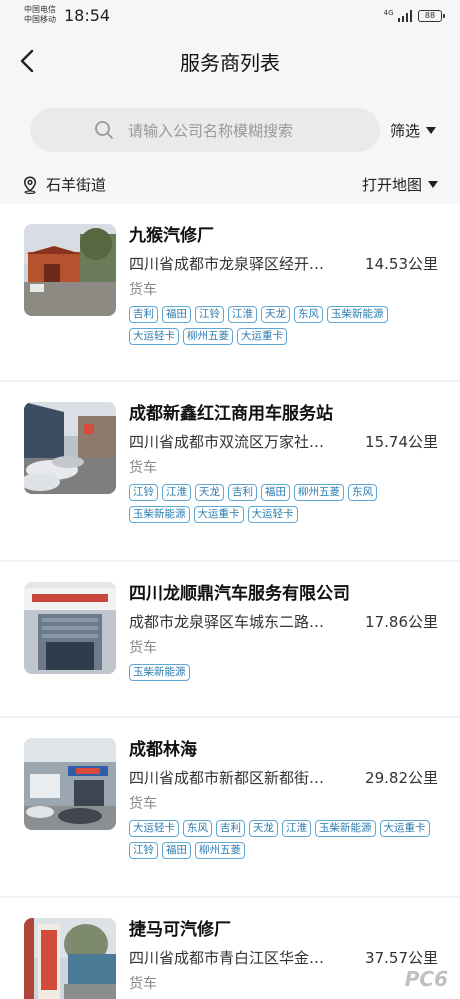  I want to click on search-placeholder: 请输入公司名称模糊搜索, so click(211, 130).